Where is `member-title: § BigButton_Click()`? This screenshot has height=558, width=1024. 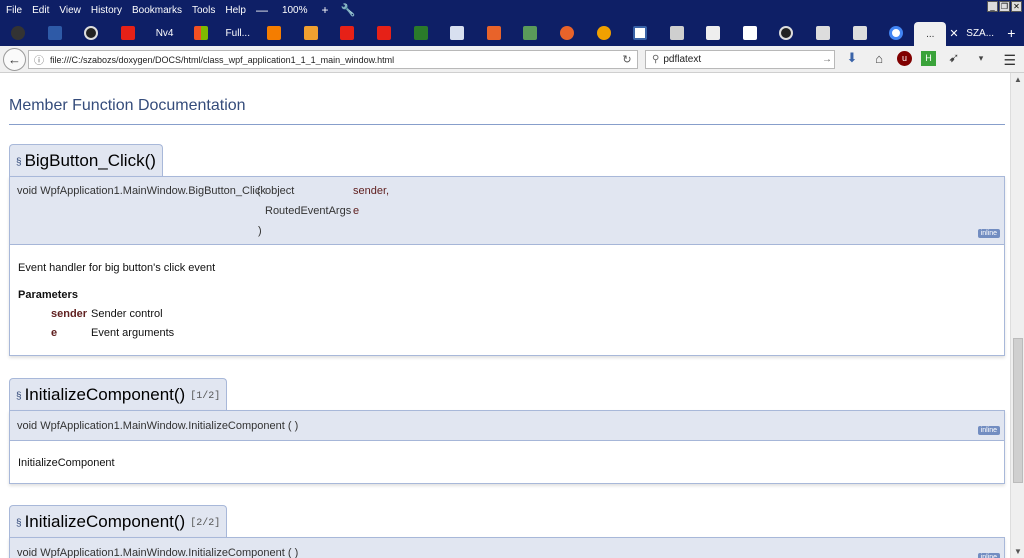 member-title: § BigButton_Click() is located at coordinates (86, 160).